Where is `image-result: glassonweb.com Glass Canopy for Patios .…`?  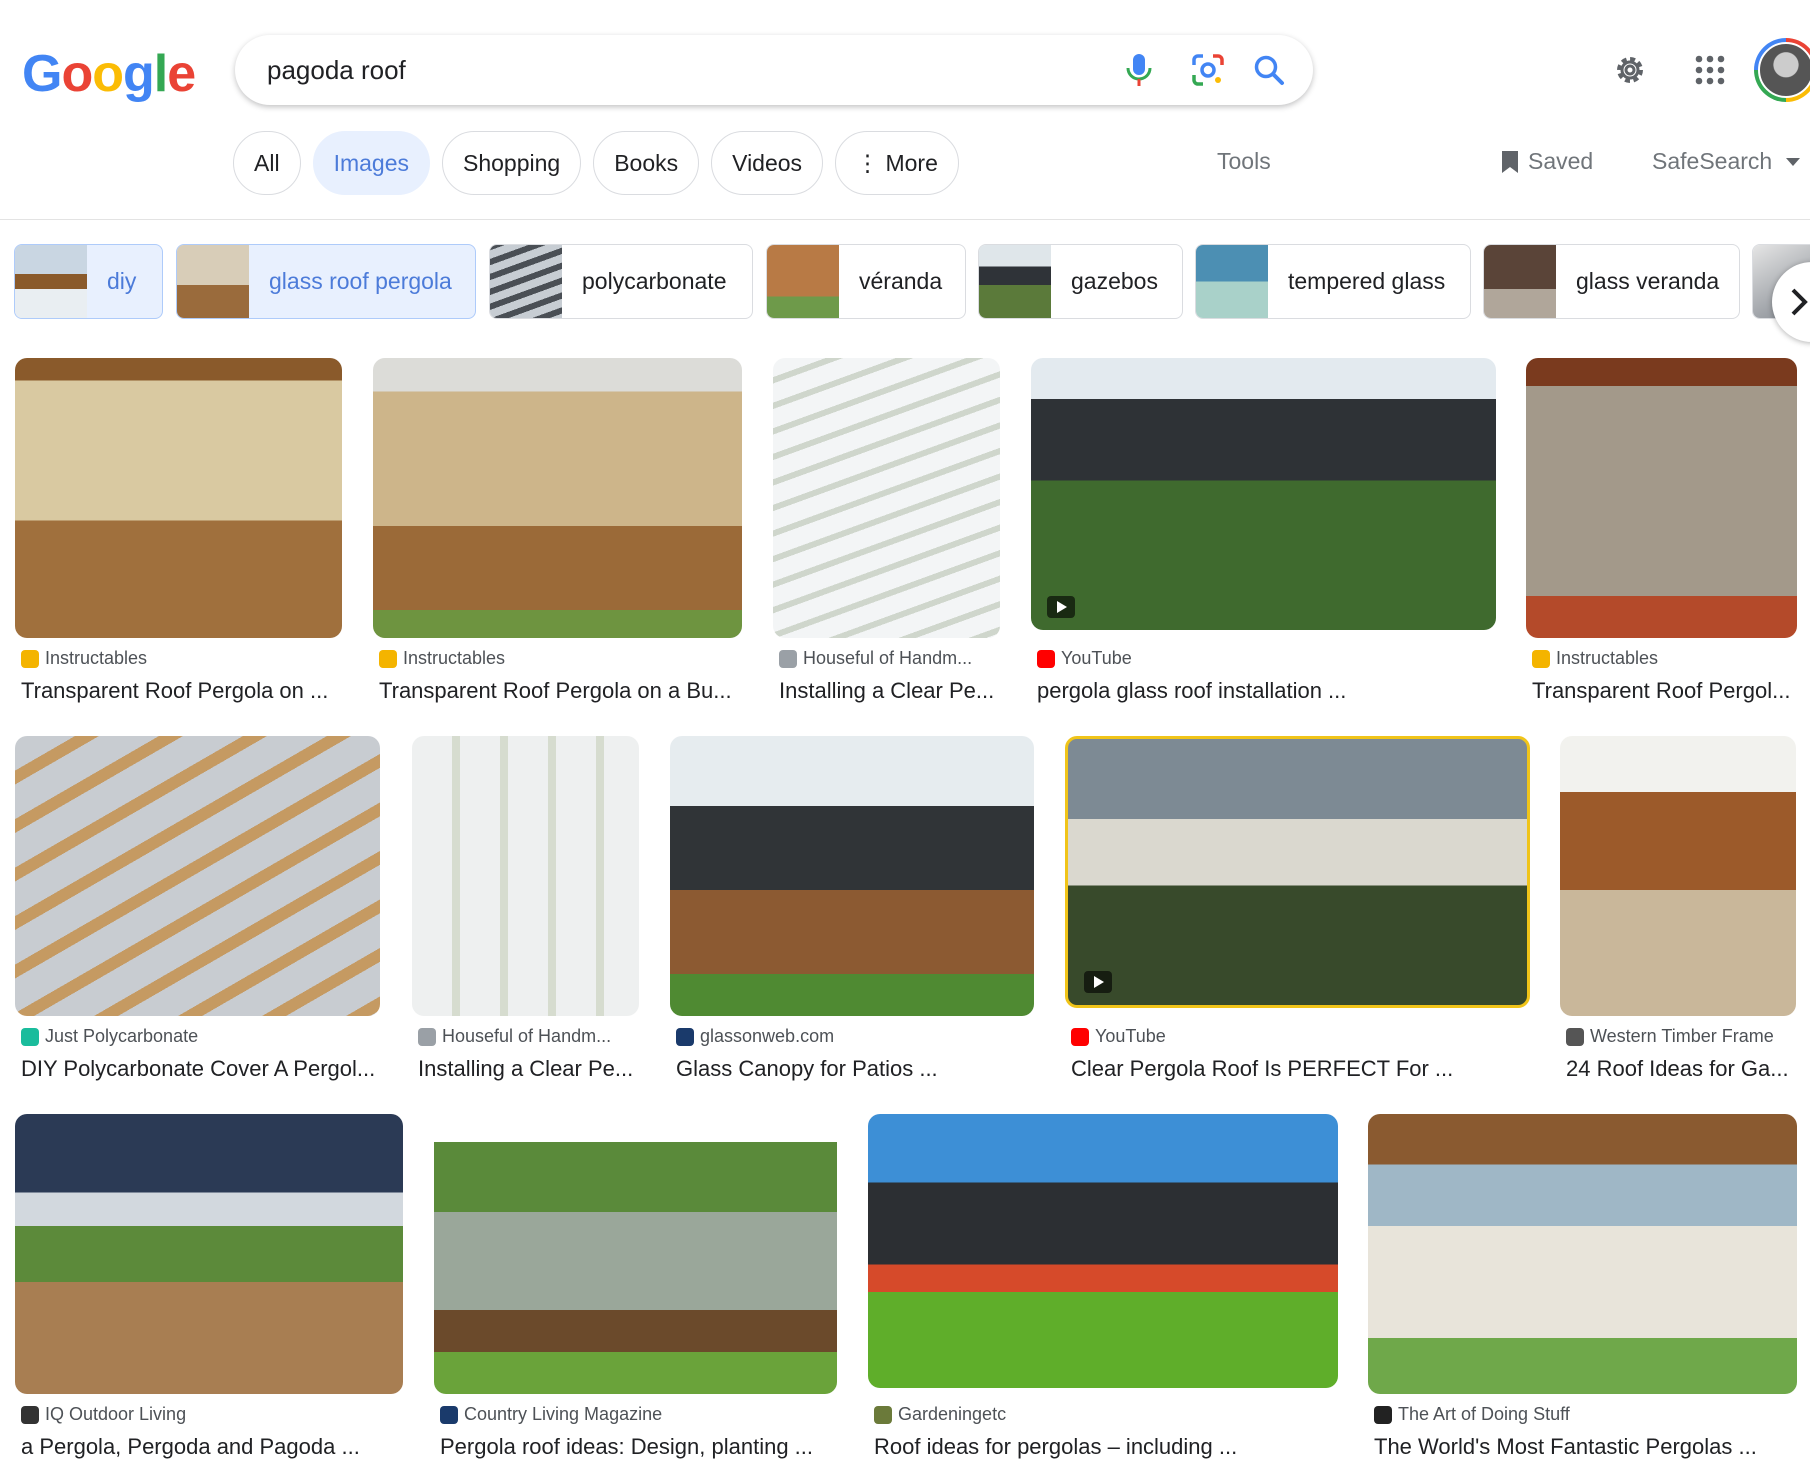
image-result: glassonweb.com Glass Canopy for Patios .… is located at coordinates (853, 914).